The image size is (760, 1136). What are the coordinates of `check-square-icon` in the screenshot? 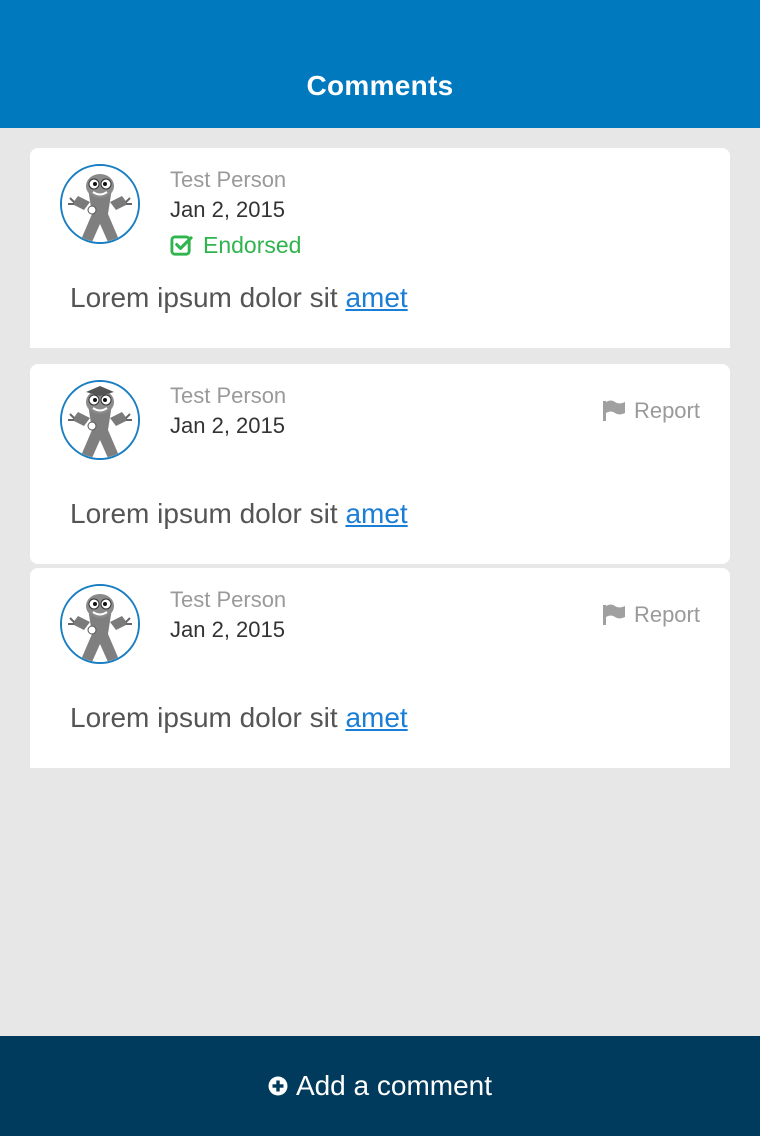 It's located at (181, 245).